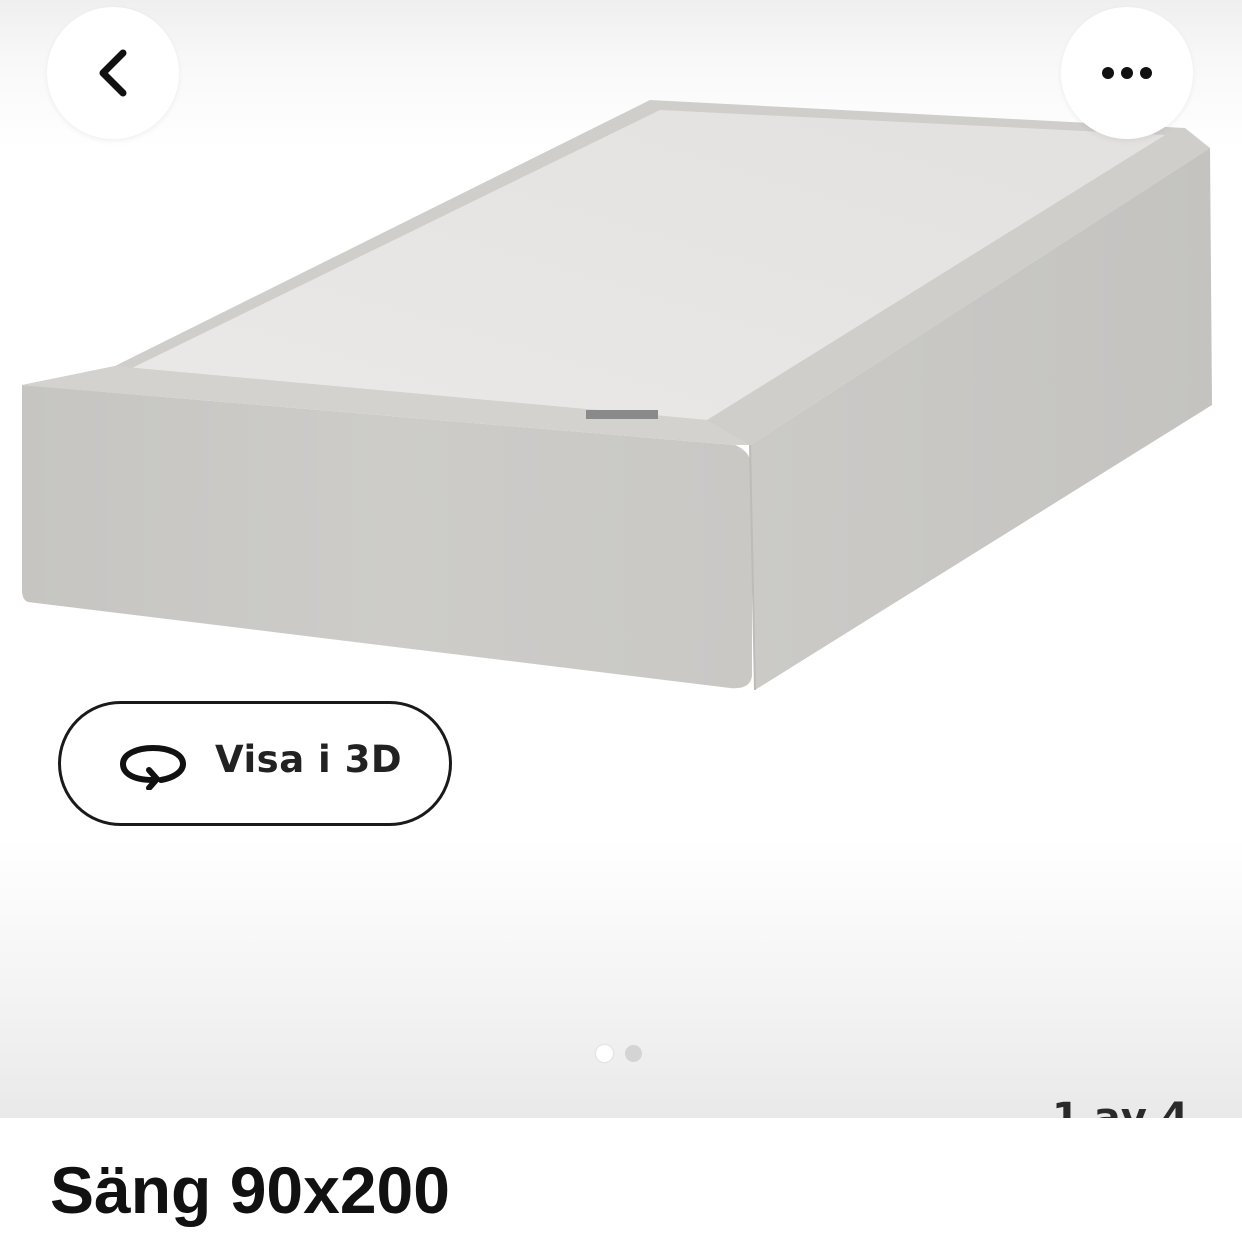 This screenshot has width=1242, height=1242. What do you see at coordinates (153, 767) in the screenshot?
I see `rotate-3d-icon` at bounding box center [153, 767].